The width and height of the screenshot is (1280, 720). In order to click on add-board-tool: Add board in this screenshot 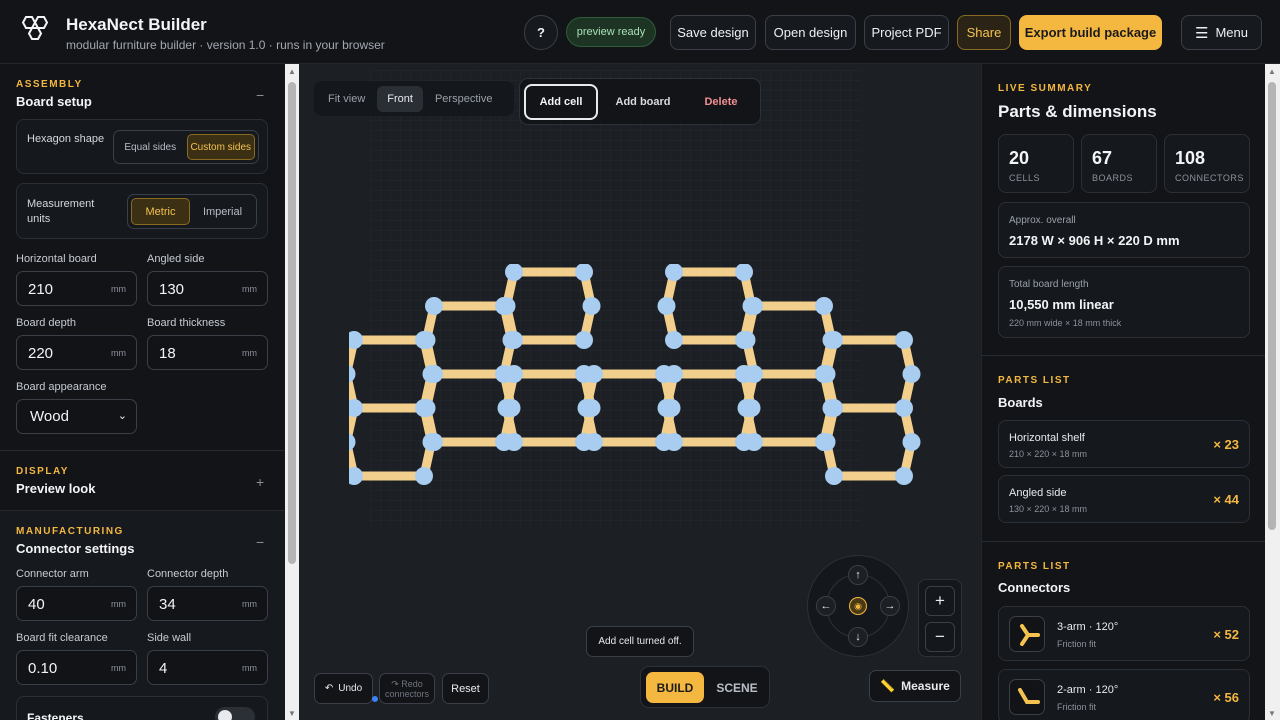, I will do `click(643, 102)`.